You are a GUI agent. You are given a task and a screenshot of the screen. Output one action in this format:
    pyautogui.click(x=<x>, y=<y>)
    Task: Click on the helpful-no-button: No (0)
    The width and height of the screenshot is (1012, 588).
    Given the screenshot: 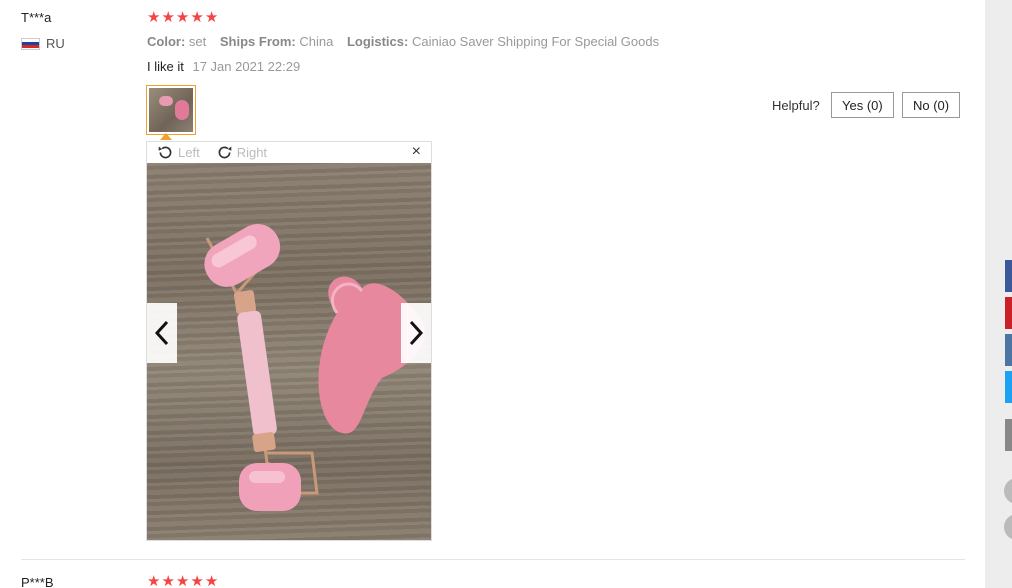 What is the action you would take?
    pyautogui.click(x=931, y=105)
    